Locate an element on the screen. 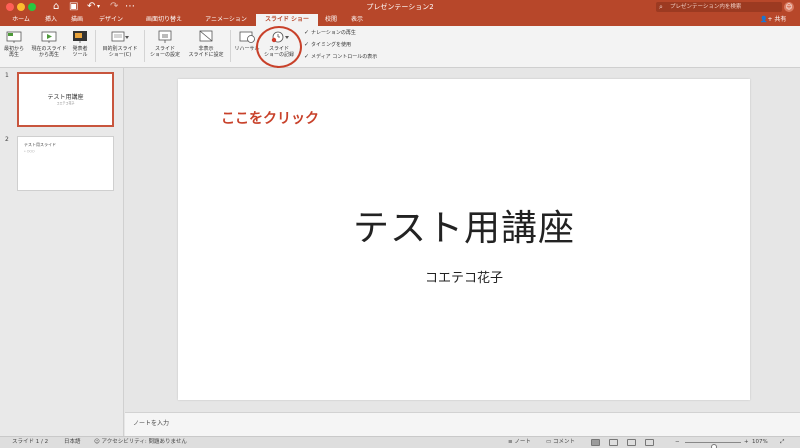 The height and width of the screenshot is (448, 800). zoom-slider is located at coordinates (713, 445).